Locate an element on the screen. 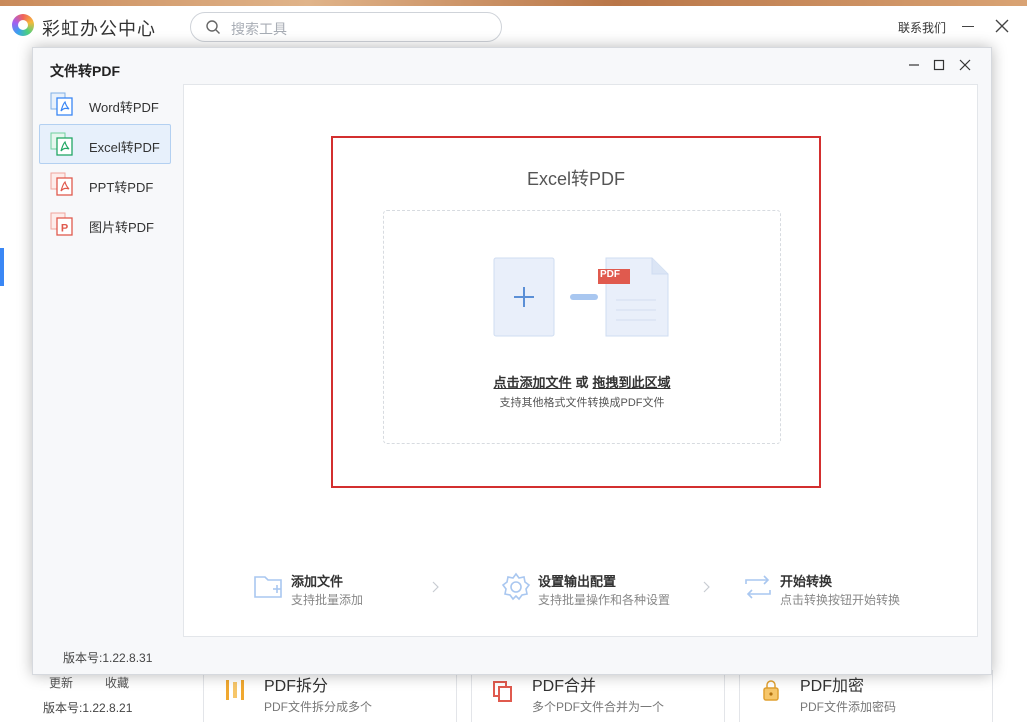 The width and height of the screenshot is (1027, 722). nav-item-word-to-pdf: Word转PDF is located at coordinates (105, 104).